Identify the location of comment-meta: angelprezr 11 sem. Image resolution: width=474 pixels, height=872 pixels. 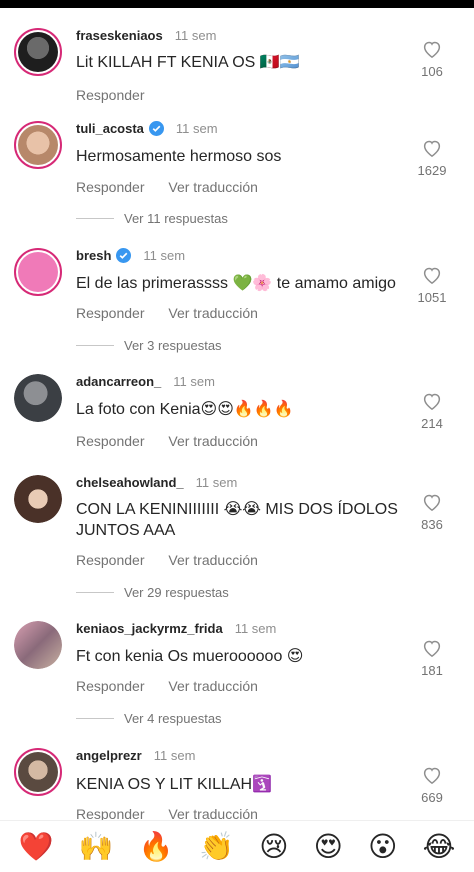
(135, 755).